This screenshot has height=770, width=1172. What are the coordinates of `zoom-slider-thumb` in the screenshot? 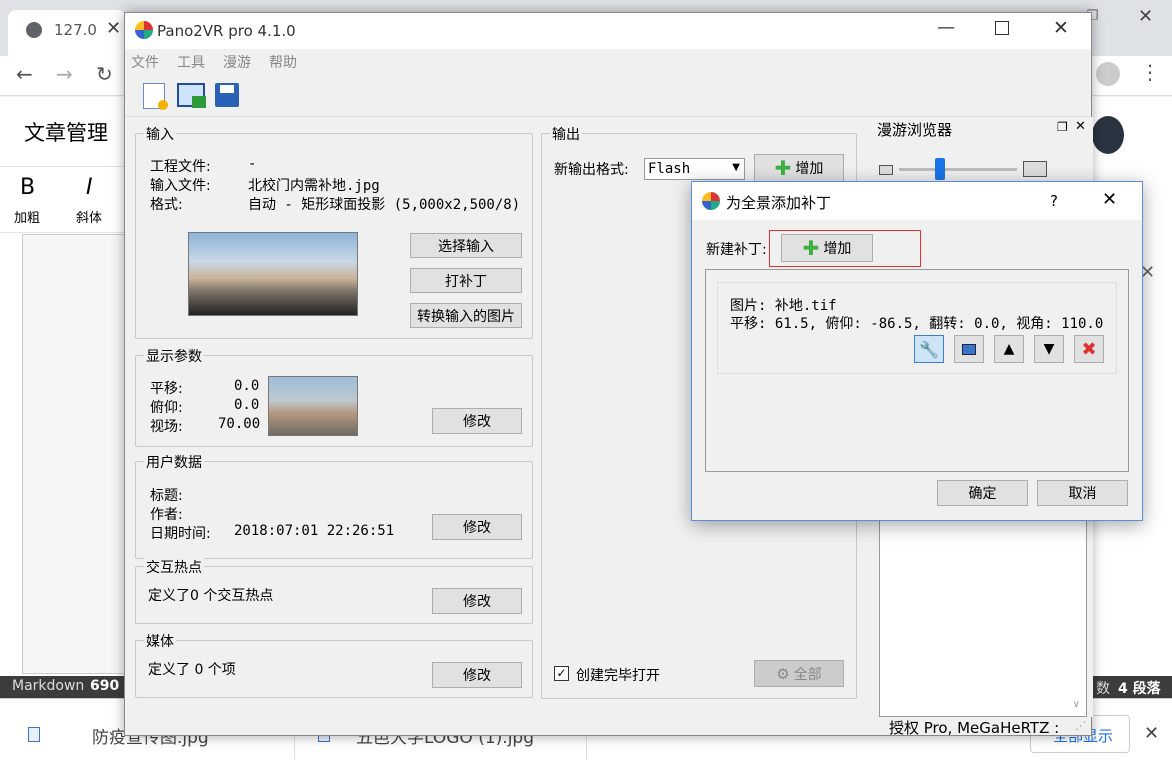 It's located at (940, 169).